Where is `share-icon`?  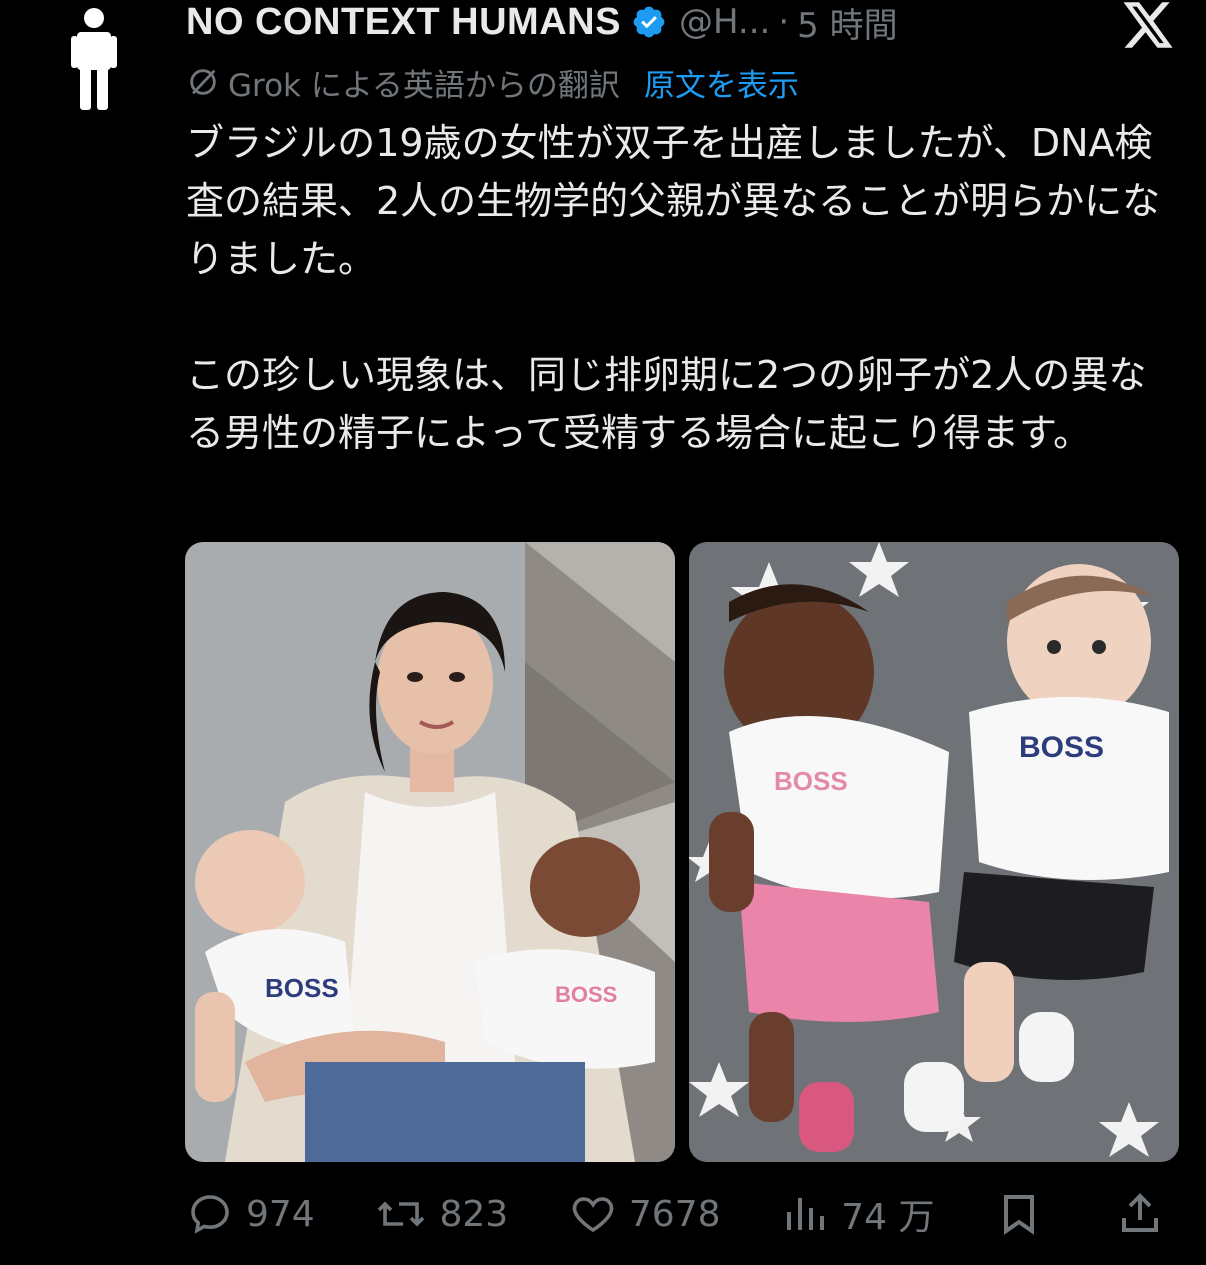
share-icon is located at coordinates (1140, 1212).